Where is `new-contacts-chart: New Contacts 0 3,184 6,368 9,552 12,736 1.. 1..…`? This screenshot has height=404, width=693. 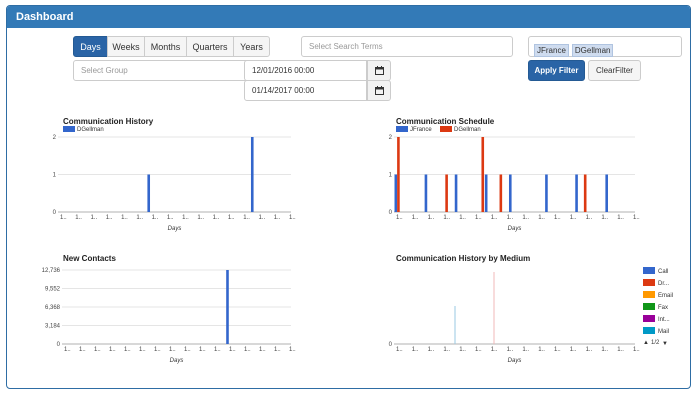 new-contacts-chart: New Contacts 0 3,184 6,368 9,552 12,736 1.. 1..… is located at coordinates (169, 309).